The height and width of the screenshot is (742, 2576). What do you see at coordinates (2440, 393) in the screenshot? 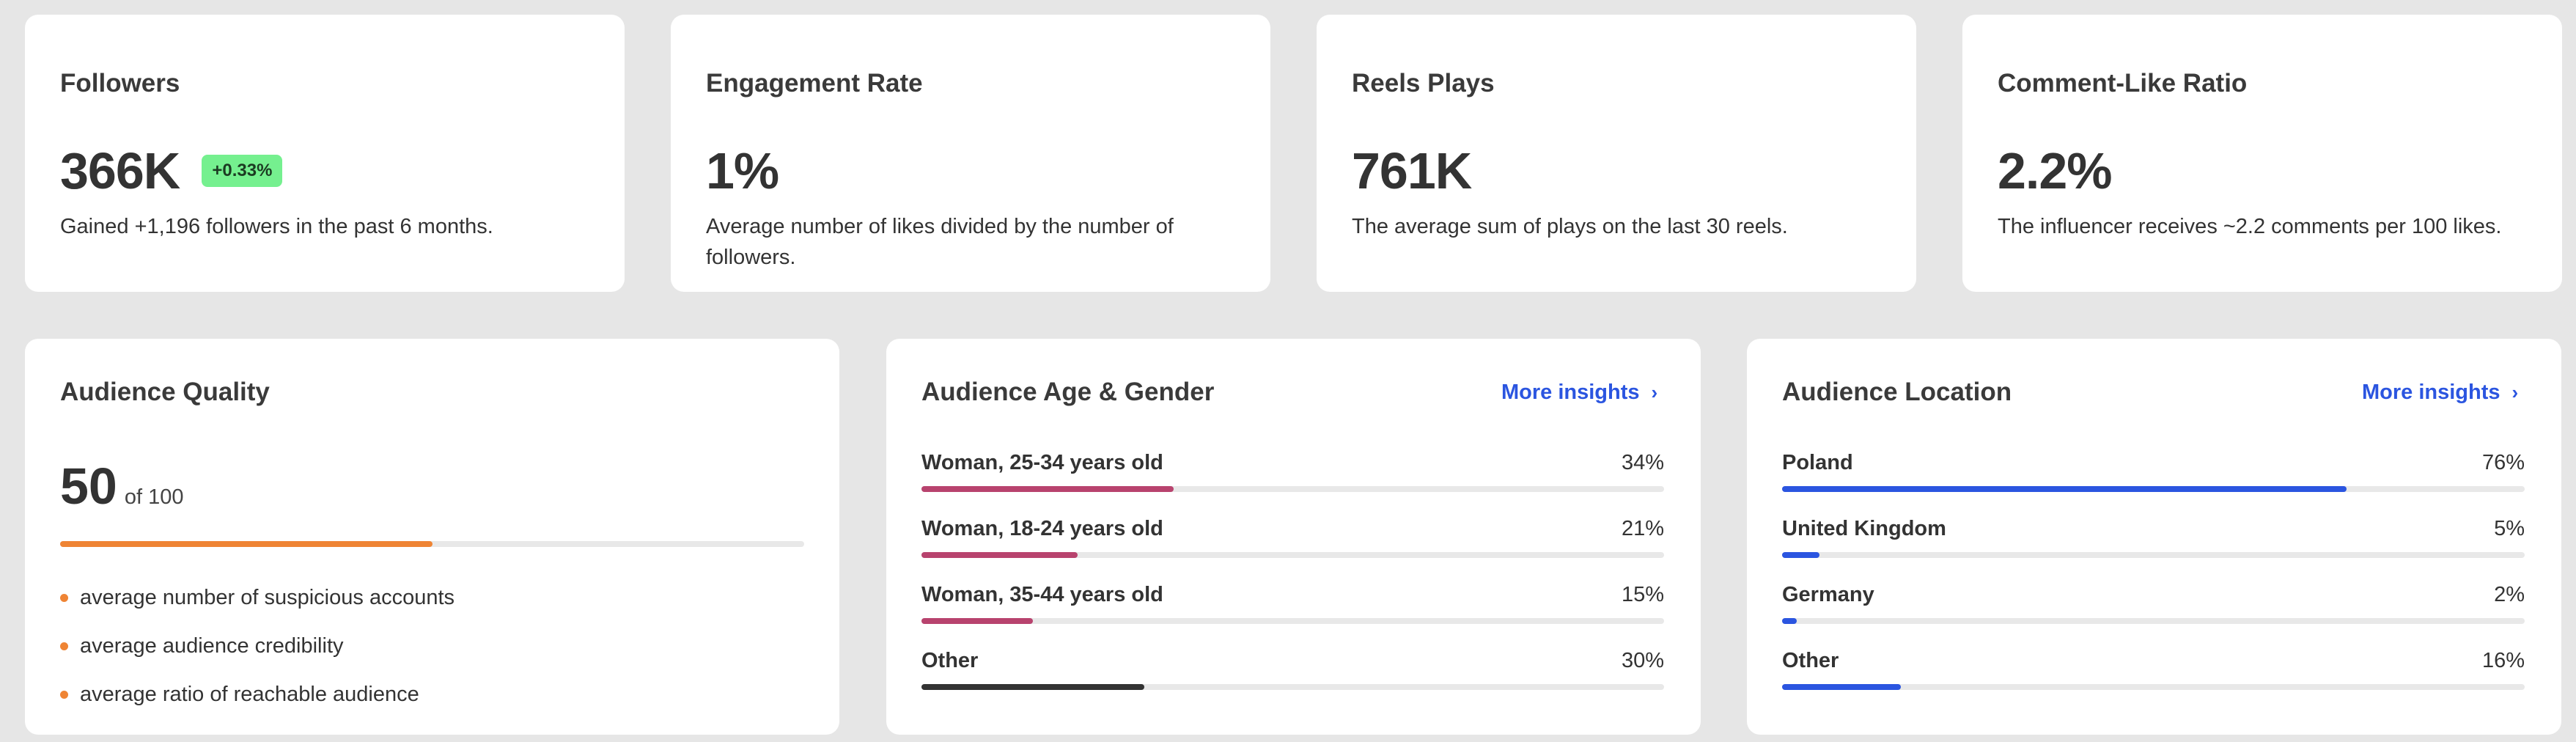
I see `location-more-insights-link: More insights ›` at bounding box center [2440, 393].